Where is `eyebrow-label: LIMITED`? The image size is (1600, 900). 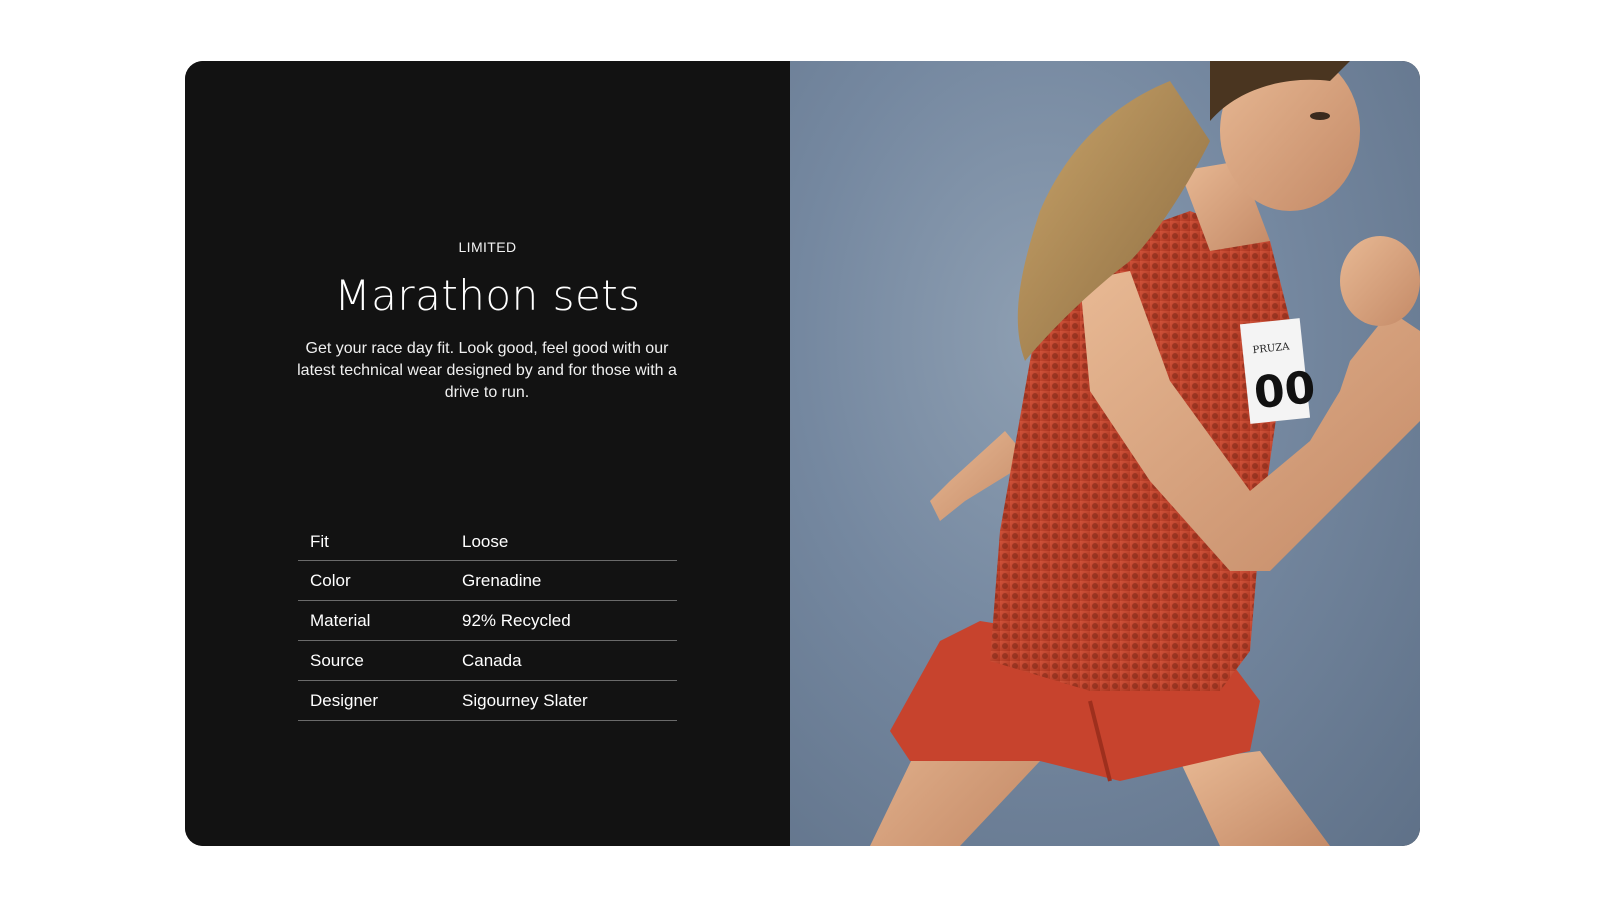 eyebrow-label: LIMITED is located at coordinates (487, 247).